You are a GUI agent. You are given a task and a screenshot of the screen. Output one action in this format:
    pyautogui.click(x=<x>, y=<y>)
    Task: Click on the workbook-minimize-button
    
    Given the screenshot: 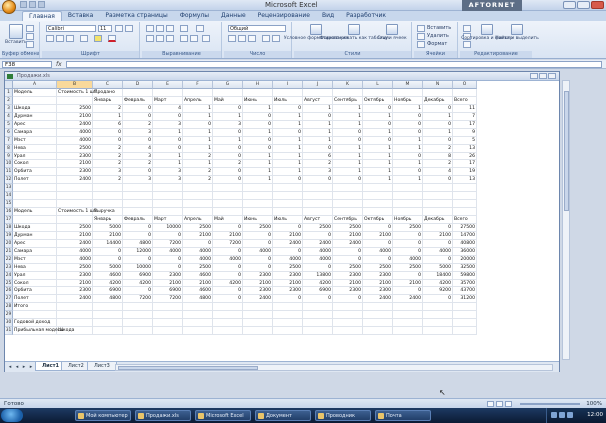 What is the action you would take?
    pyautogui.click(x=534, y=76)
    